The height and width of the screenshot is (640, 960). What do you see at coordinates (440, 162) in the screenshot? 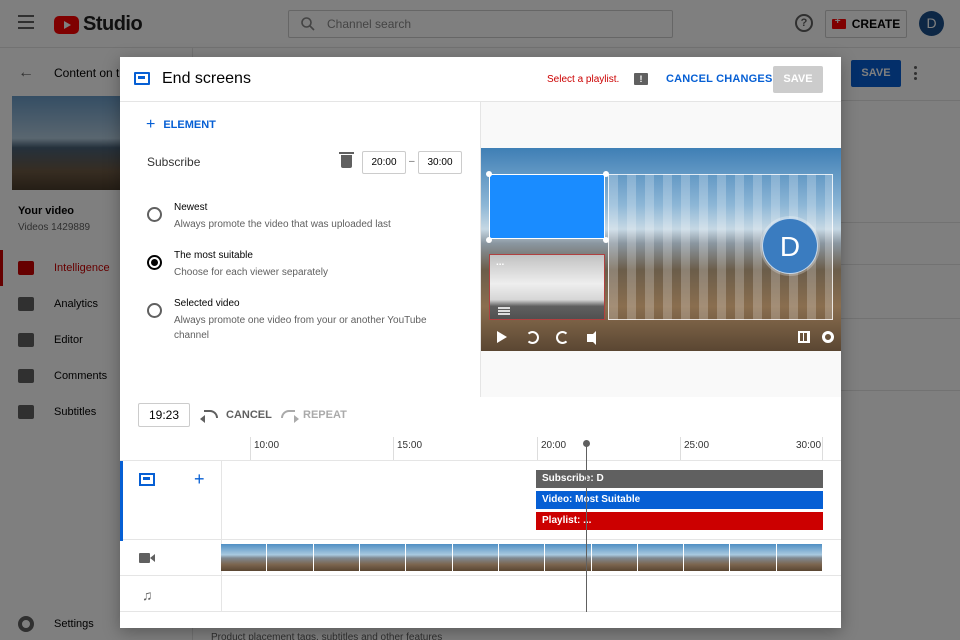
I see `end-time-input: 30:00` at bounding box center [440, 162].